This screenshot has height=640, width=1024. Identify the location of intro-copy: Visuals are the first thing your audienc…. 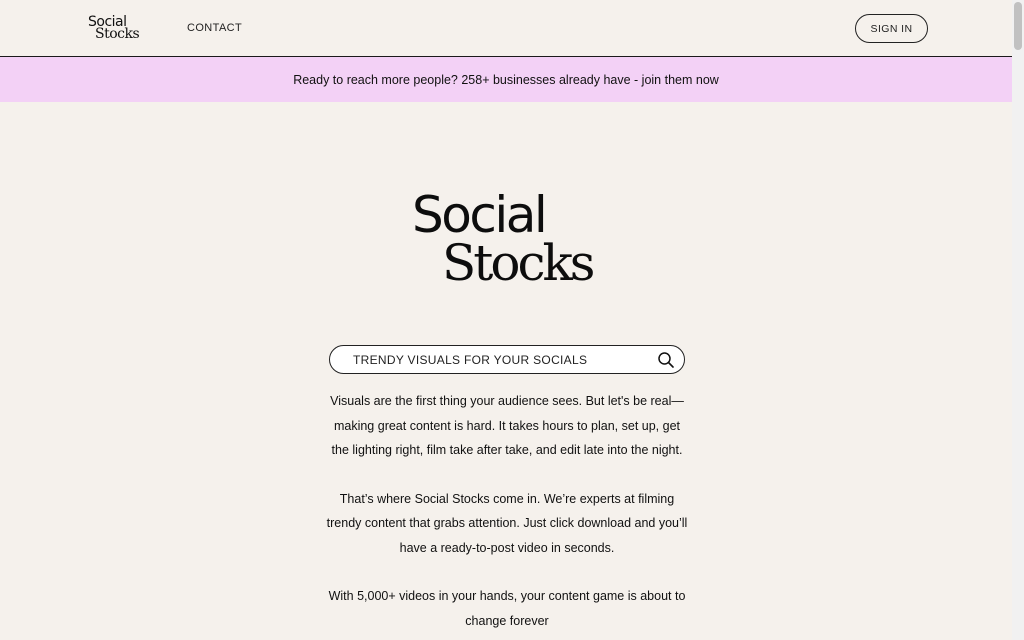
(507, 514).